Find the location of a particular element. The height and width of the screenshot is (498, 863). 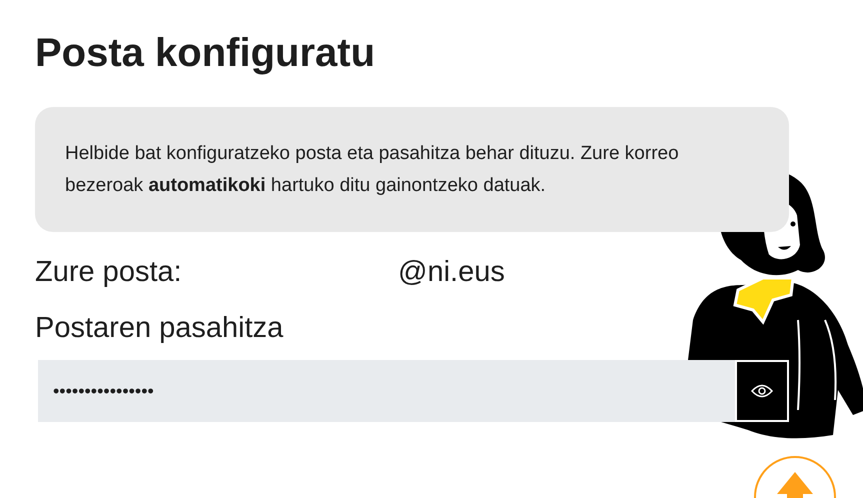

arrow-up-icon is located at coordinates (795, 484).